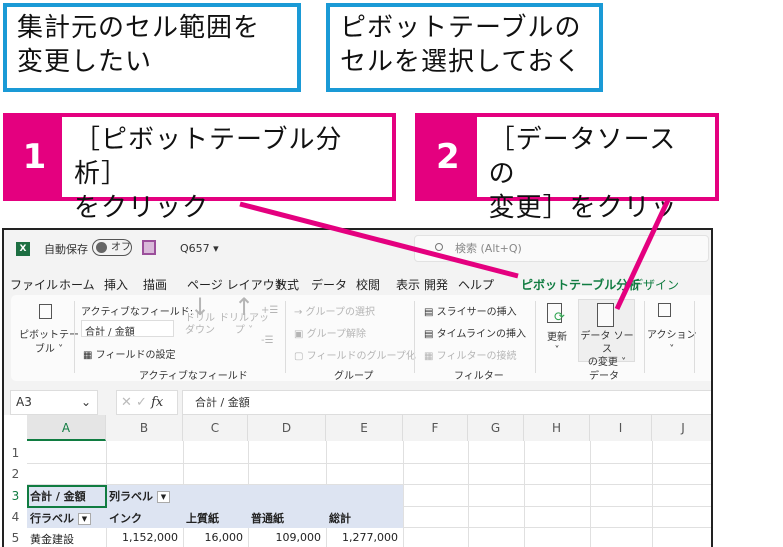 Image resolution: width=783 pixels, height=547 pixels. I want to click on pointer-lines, so click(455, 254).